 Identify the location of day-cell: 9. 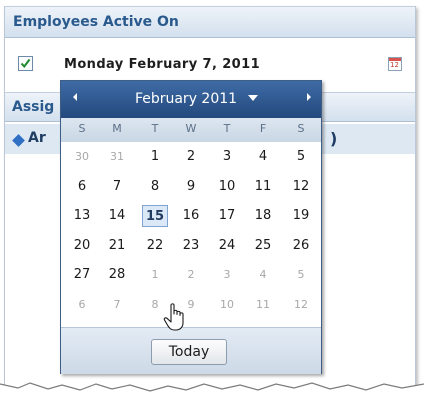
(191, 187).